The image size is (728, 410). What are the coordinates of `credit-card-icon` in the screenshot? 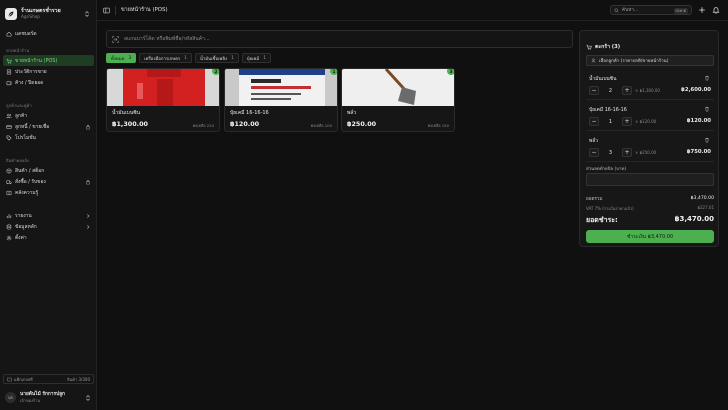 It's located at (9, 126).